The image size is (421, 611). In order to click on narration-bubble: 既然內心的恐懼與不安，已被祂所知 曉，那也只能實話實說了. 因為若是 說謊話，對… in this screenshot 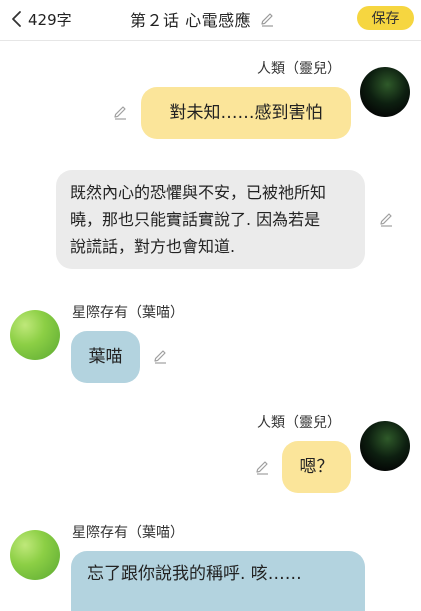, I will do `click(210, 219)`.